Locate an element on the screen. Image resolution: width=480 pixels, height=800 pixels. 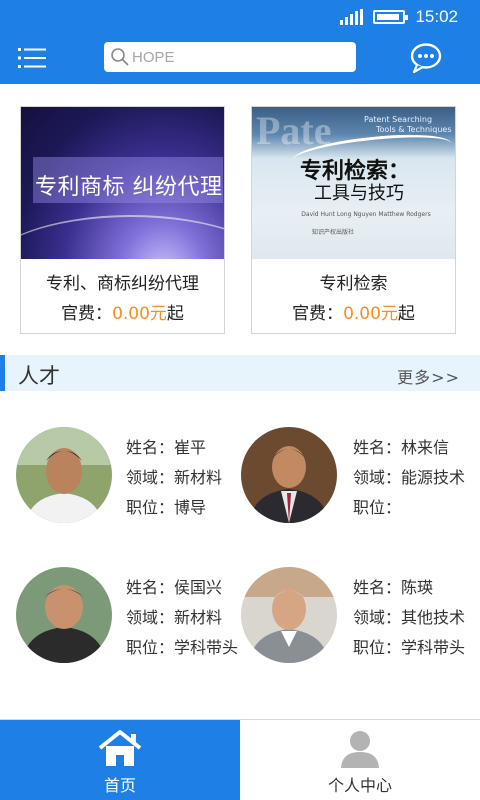
menu-icon is located at coordinates (32, 58).